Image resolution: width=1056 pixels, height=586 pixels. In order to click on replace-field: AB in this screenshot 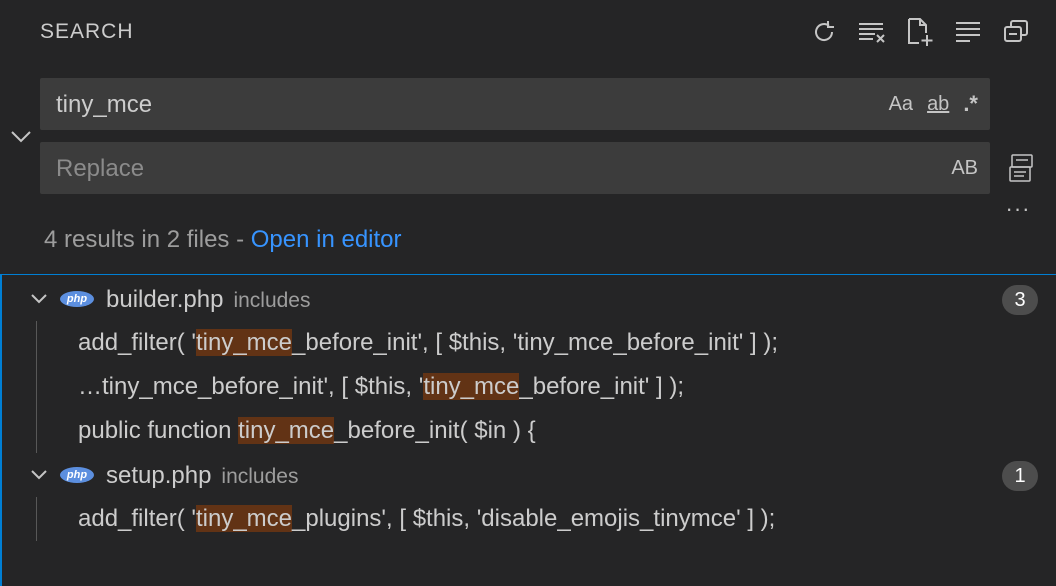, I will do `click(515, 169)`.